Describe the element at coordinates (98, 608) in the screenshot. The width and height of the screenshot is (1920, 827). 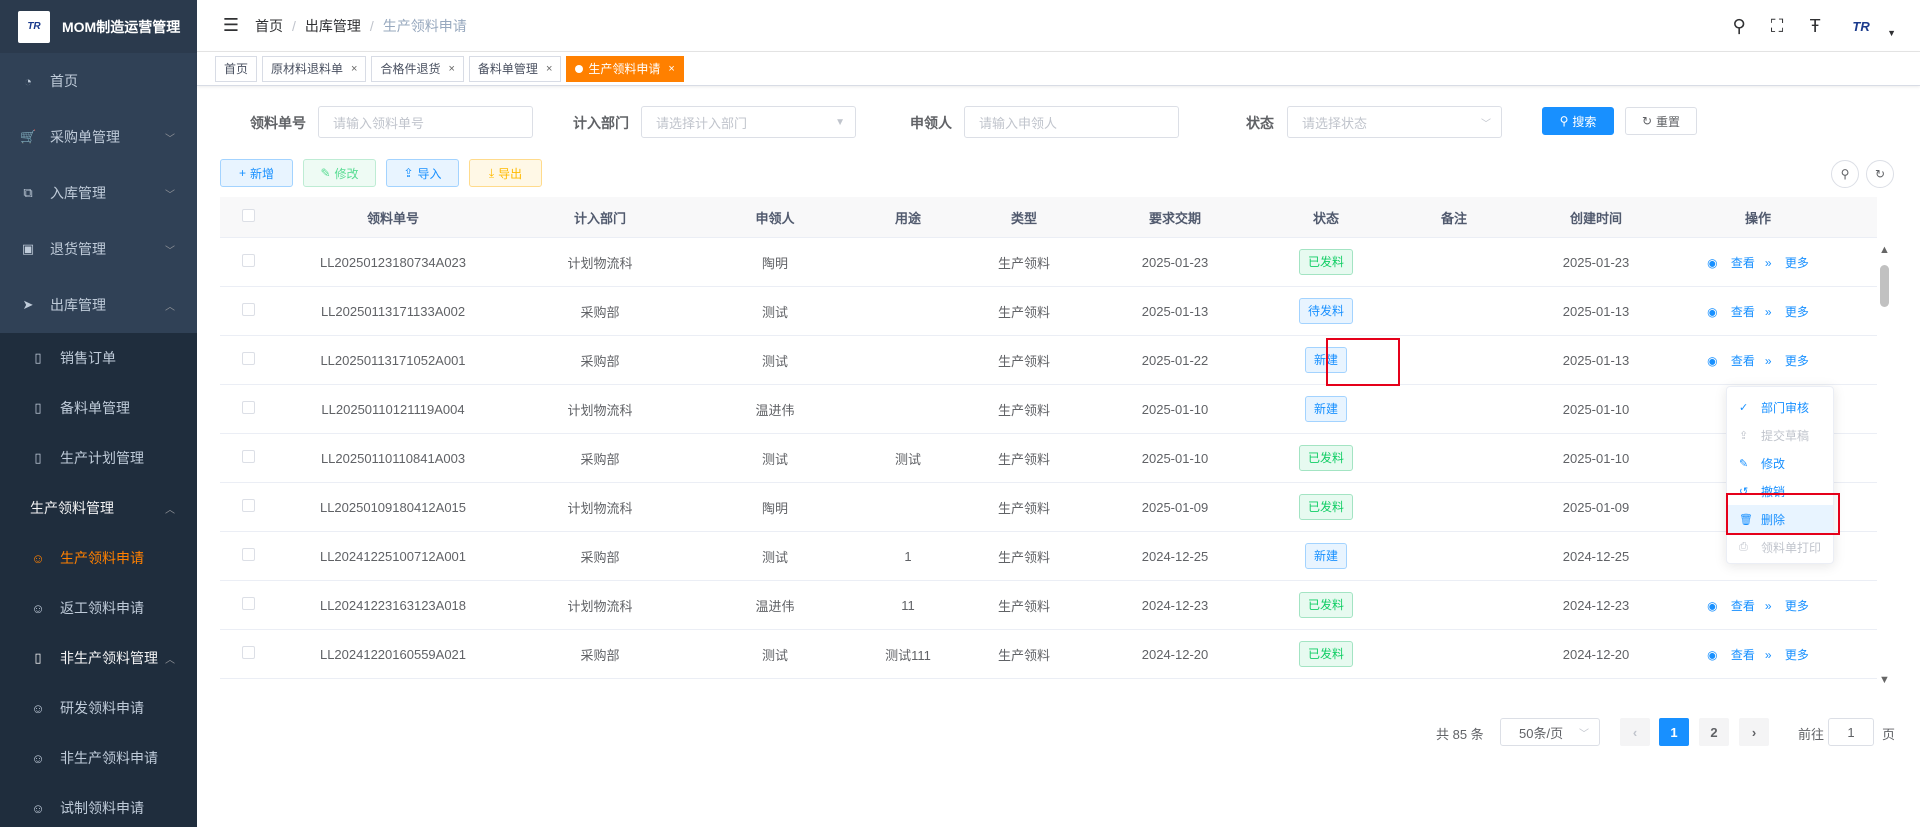
I see `sidebar-item-rework-picking: ☺ 返工领料申请` at that location.